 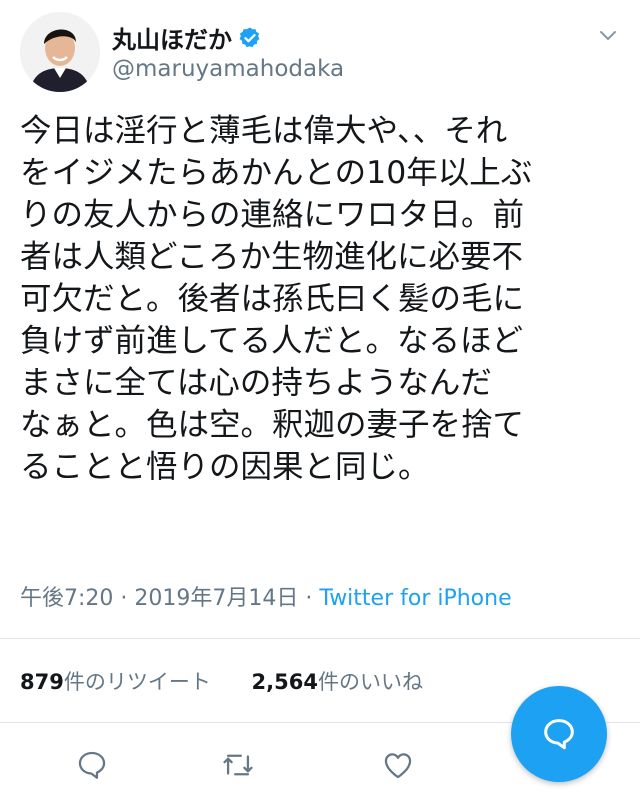 I want to click on reply-icon, so click(x=92, y=765).